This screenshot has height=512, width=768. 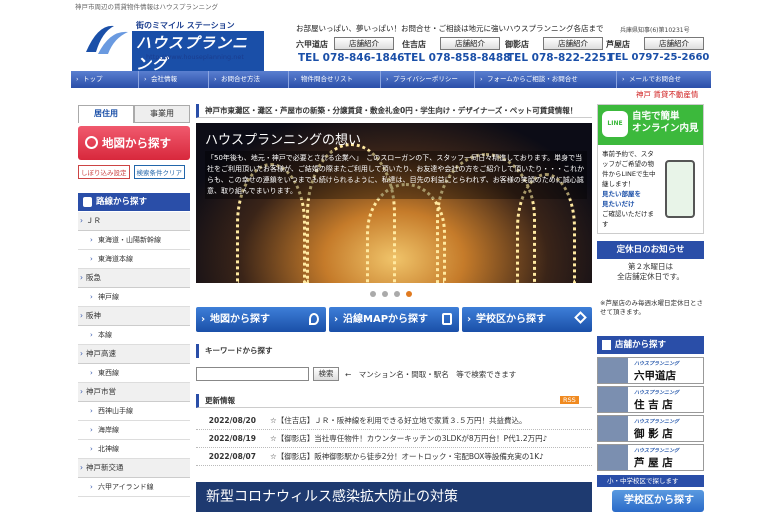 What do you see at coordinates (629, 169) in the screenshot?
I see `line-body-1: 事前予約で、スタッフがご希望の物件からLINEで生中継します！` at bounding box center [629, 169].